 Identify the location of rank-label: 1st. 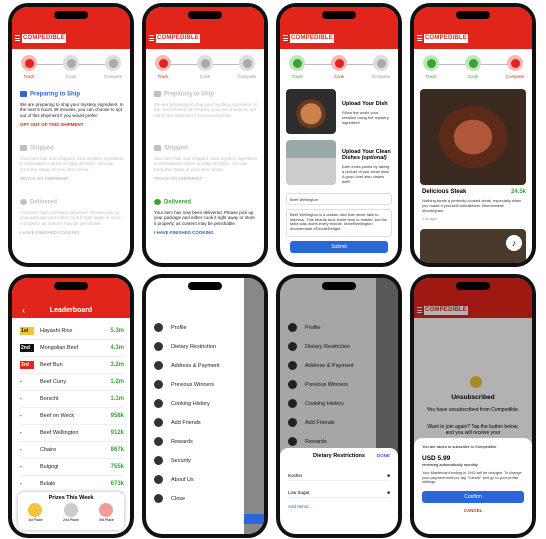
(27, 330).